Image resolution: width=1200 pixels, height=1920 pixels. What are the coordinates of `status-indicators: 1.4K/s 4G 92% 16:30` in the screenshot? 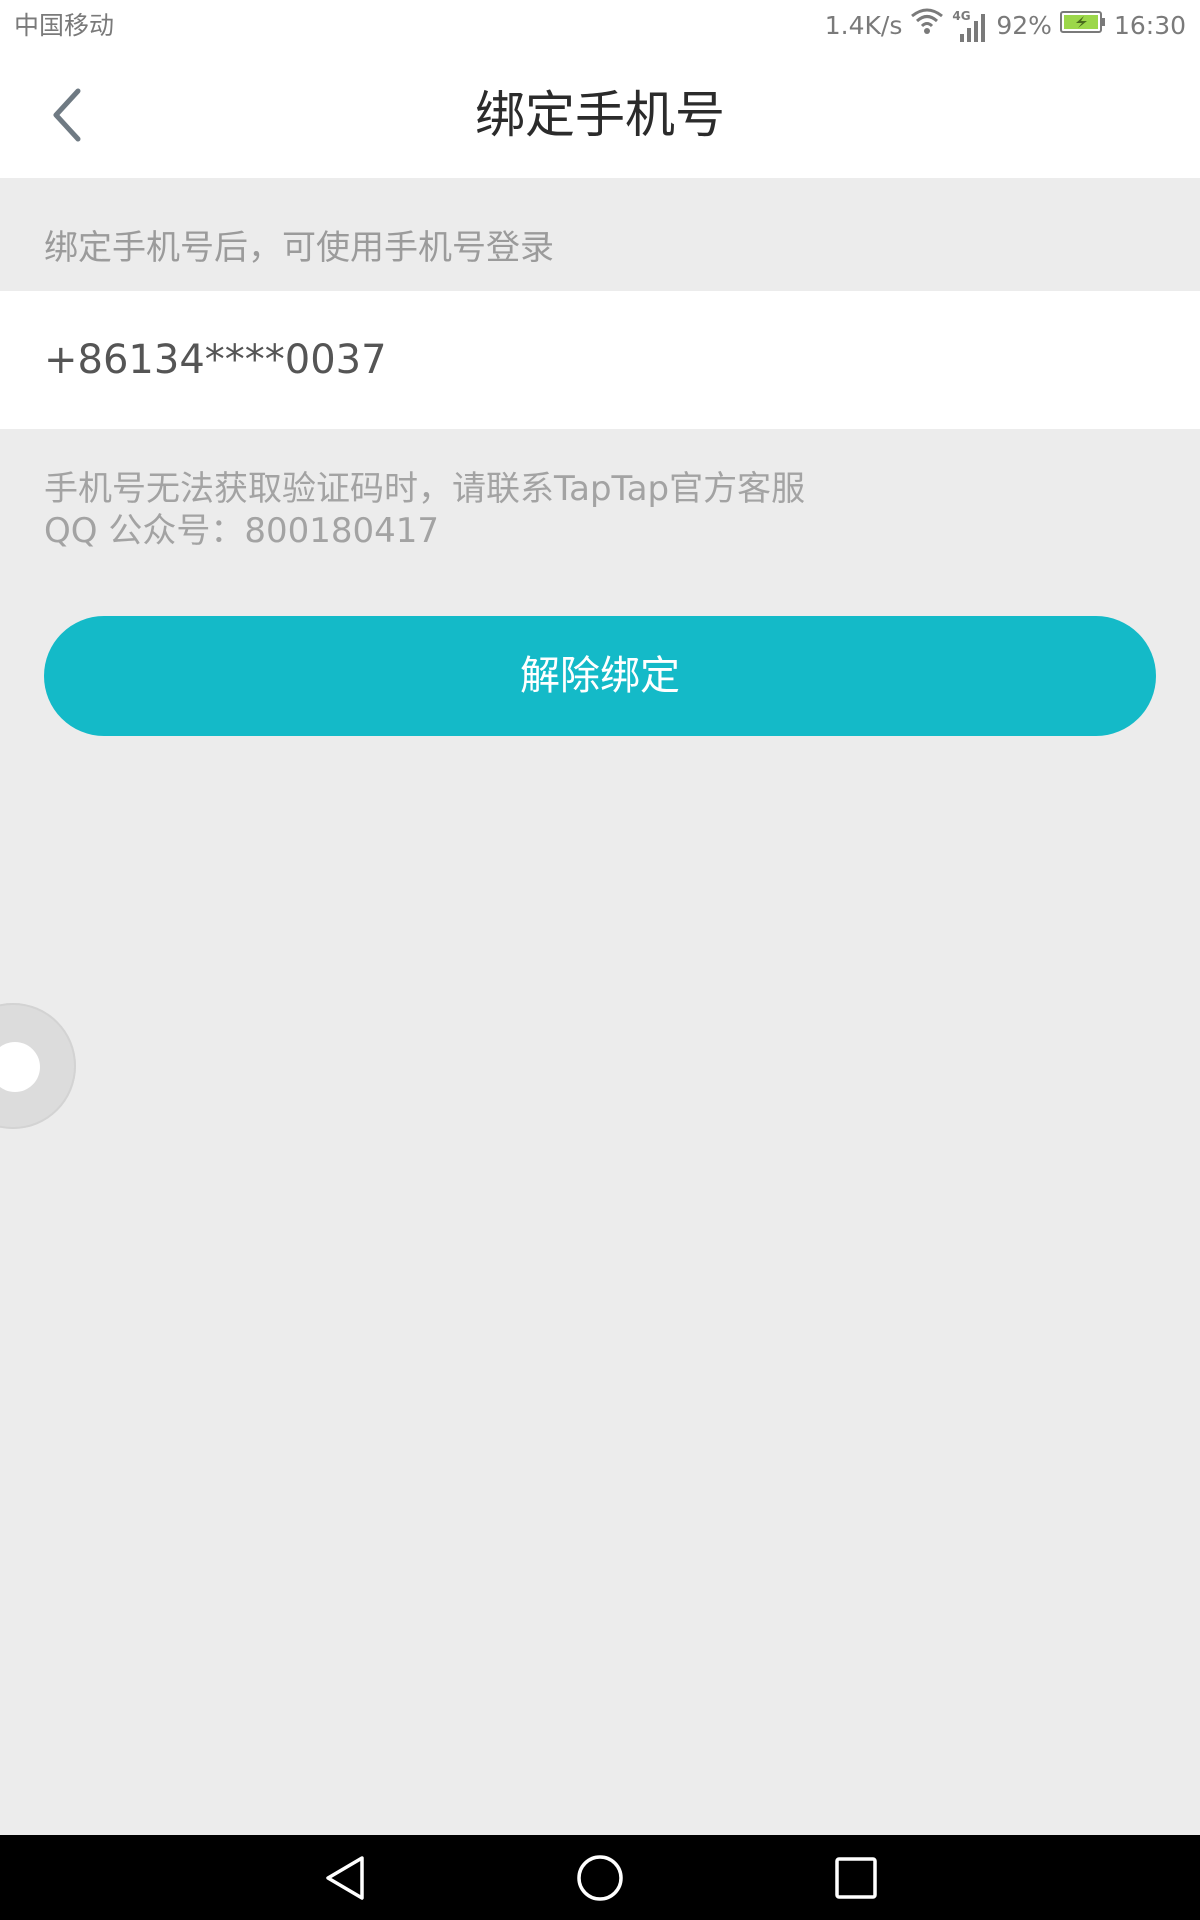 It's located at (1005, 26).